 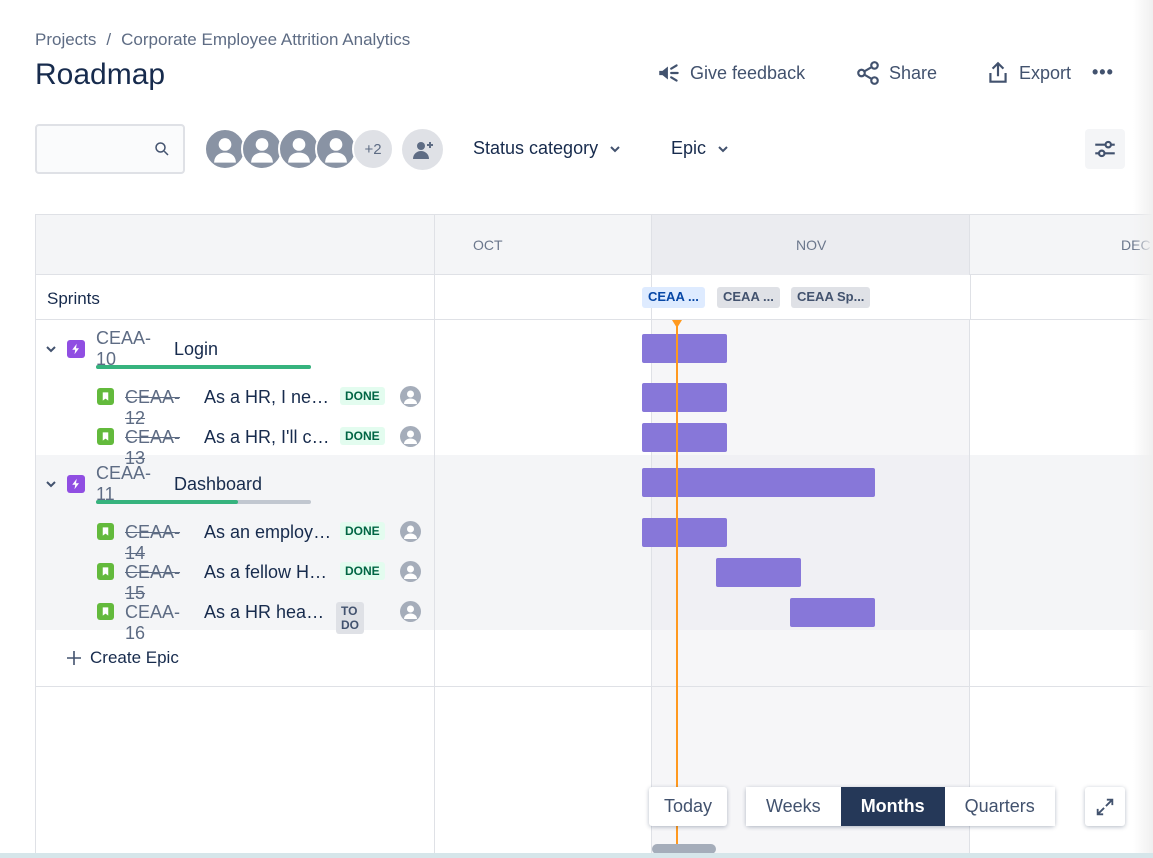 I want to click on weeks-button: Weeks, so click(x=793, y=806).